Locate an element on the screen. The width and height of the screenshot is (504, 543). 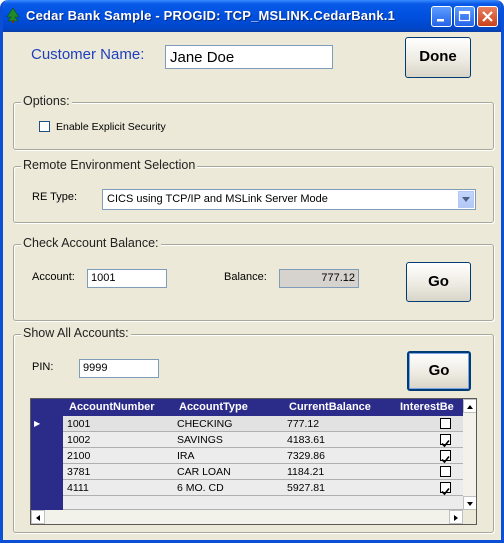
table-row: 3781 CAR LOAN 1184.21 is located at coordinates (263, 472).